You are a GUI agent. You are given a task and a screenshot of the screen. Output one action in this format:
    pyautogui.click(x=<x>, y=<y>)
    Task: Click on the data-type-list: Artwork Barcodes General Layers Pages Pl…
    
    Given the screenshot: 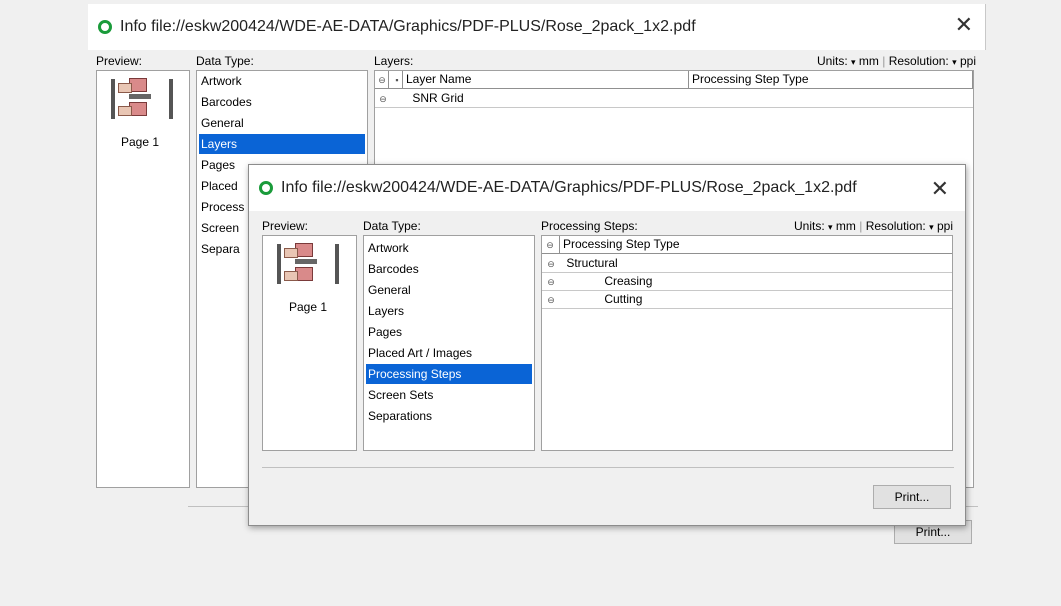 What is the action you would take?
    pyautogui.click(x=449, y=343)
    